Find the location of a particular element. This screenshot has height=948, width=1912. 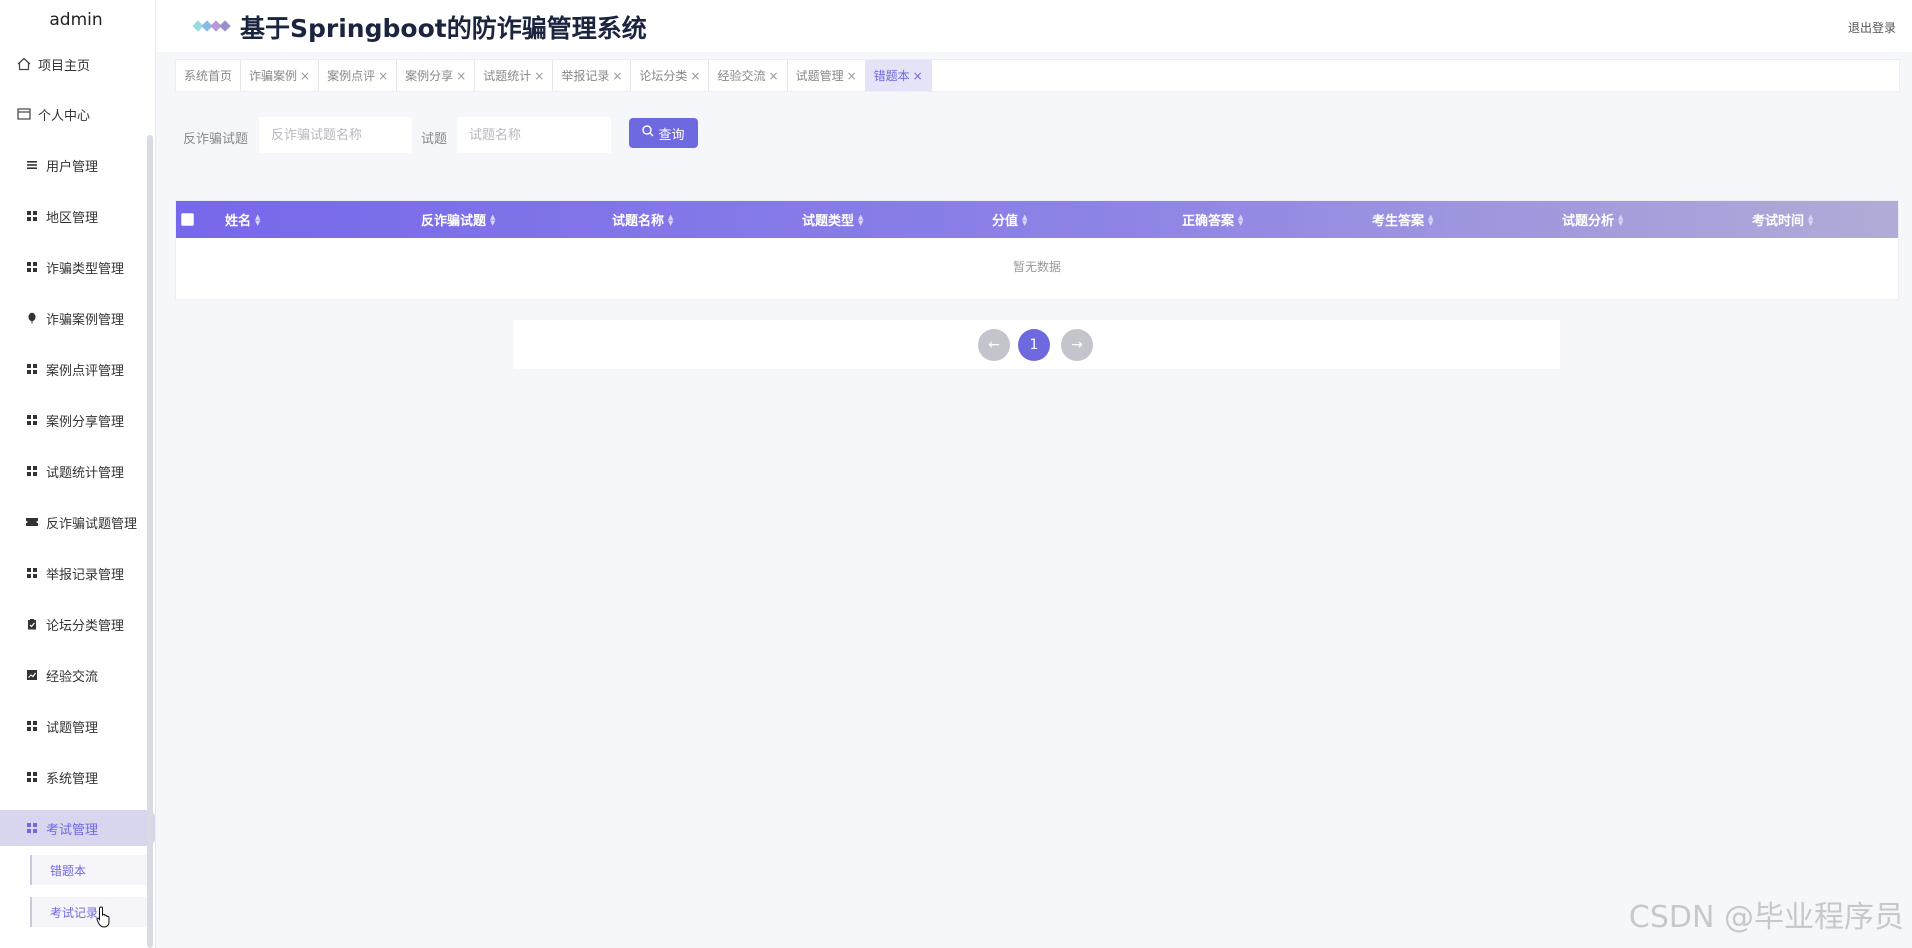

tab-5: 举报记录 × is located at coordinates (592, 75).